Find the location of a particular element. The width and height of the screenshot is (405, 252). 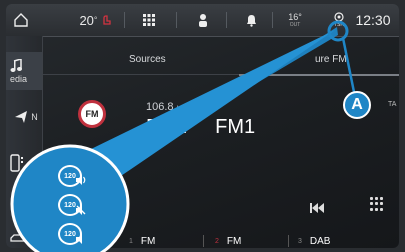

frequency-unit: MHz is located at coordinates (182, 109).